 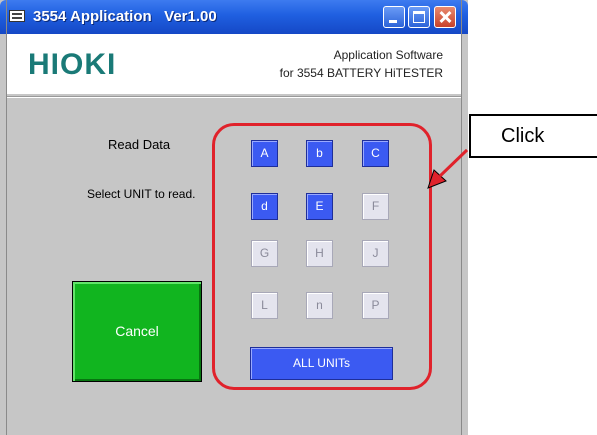 I want to click on cancel-button-label: Cancel, so click(x=137, y=331).